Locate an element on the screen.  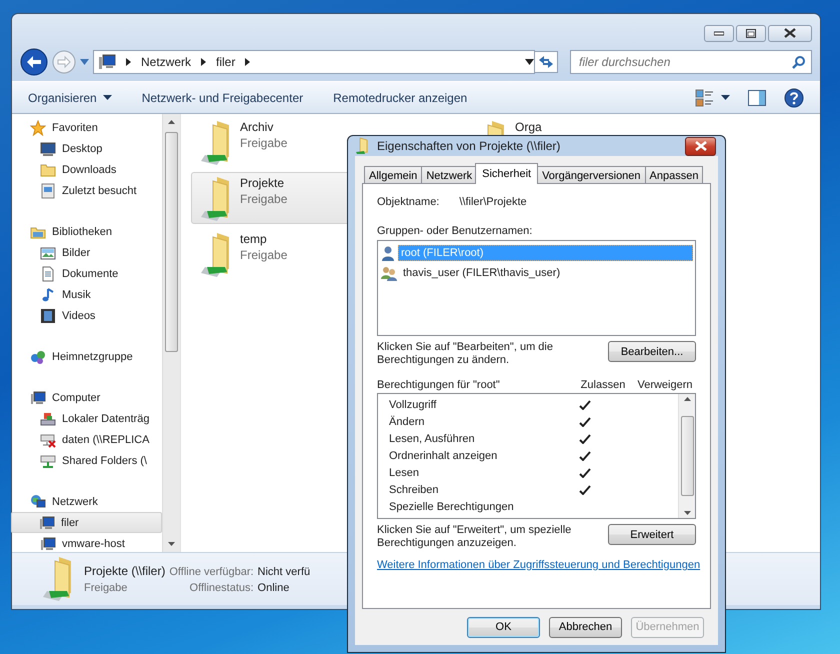
nav-item: Videos is located at coordinates (87, 315).